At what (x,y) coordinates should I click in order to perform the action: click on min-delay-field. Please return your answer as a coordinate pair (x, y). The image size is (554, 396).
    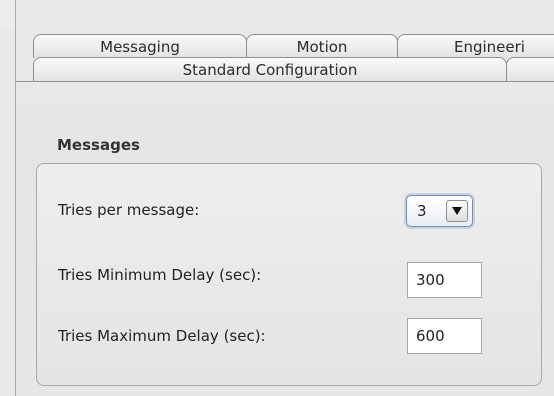
    Looking at the image, I should click on (444, 280).